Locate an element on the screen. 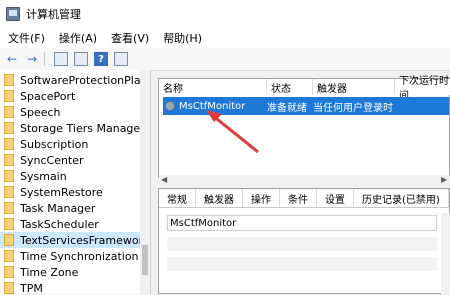  tree-item: SoftwareProtectionPlatform is located at coordinates (75, 80).